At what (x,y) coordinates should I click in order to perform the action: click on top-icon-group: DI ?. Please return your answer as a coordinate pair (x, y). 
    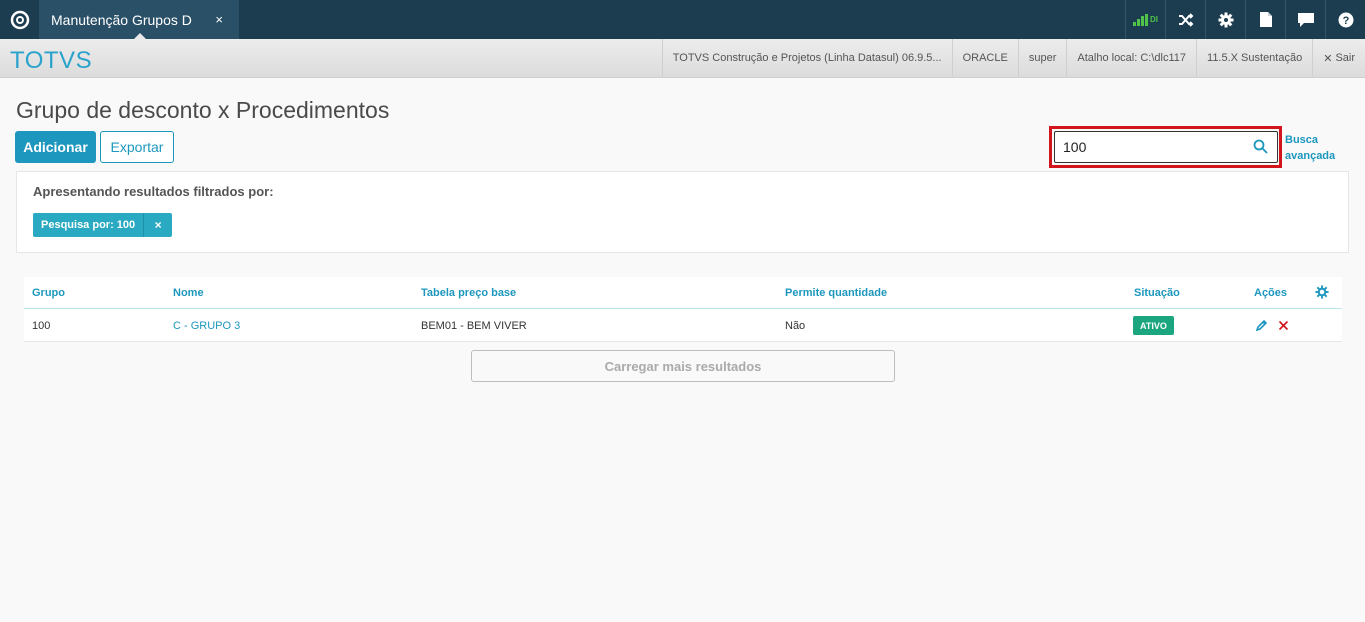
    Looking at the image, I should click on (1245, 19).